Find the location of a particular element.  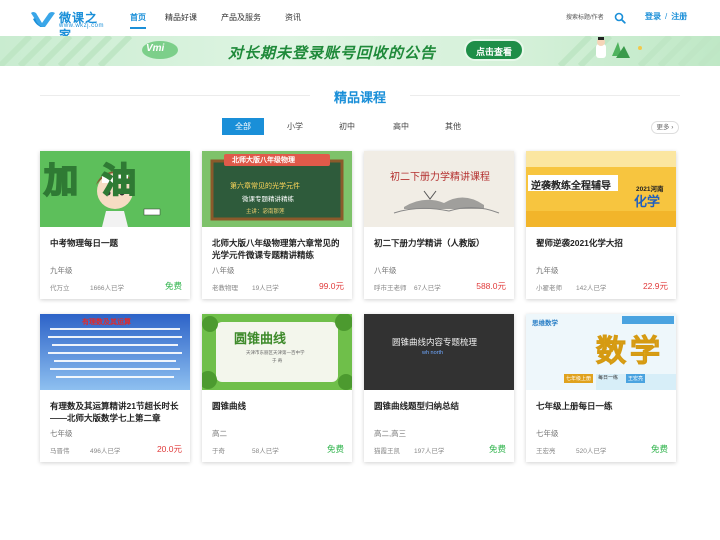

course-thumbnail: 思维数学 数学 七年级上册 每日一练 王宏亮 is located at coordinates (601, 352).